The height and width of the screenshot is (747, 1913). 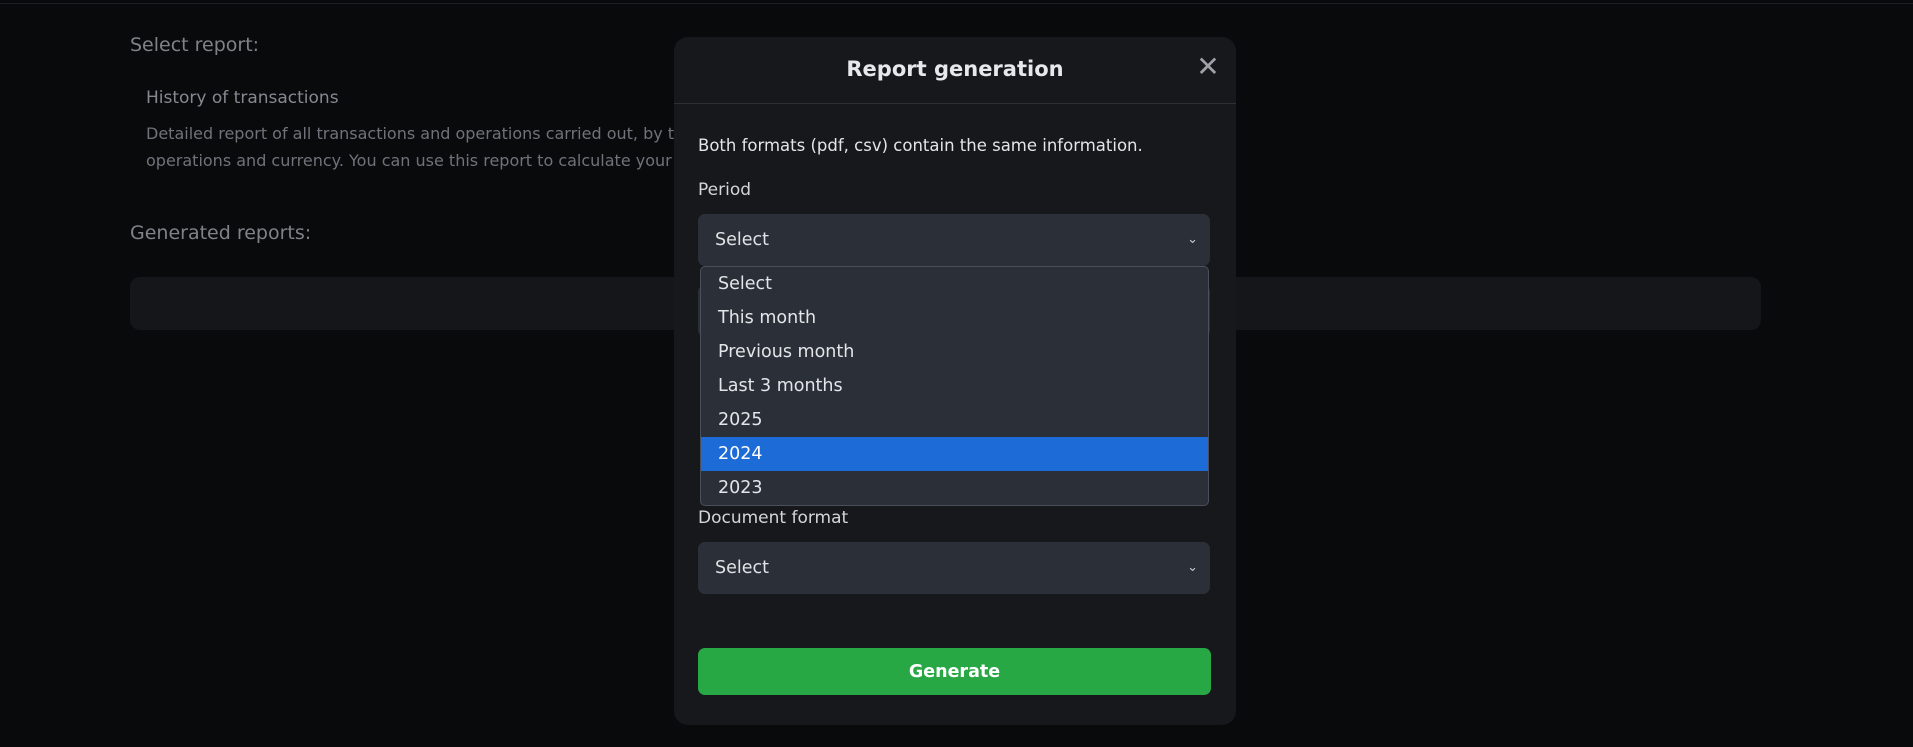 I want to click on close-icon: ✕, so click(x=1208, y=67).